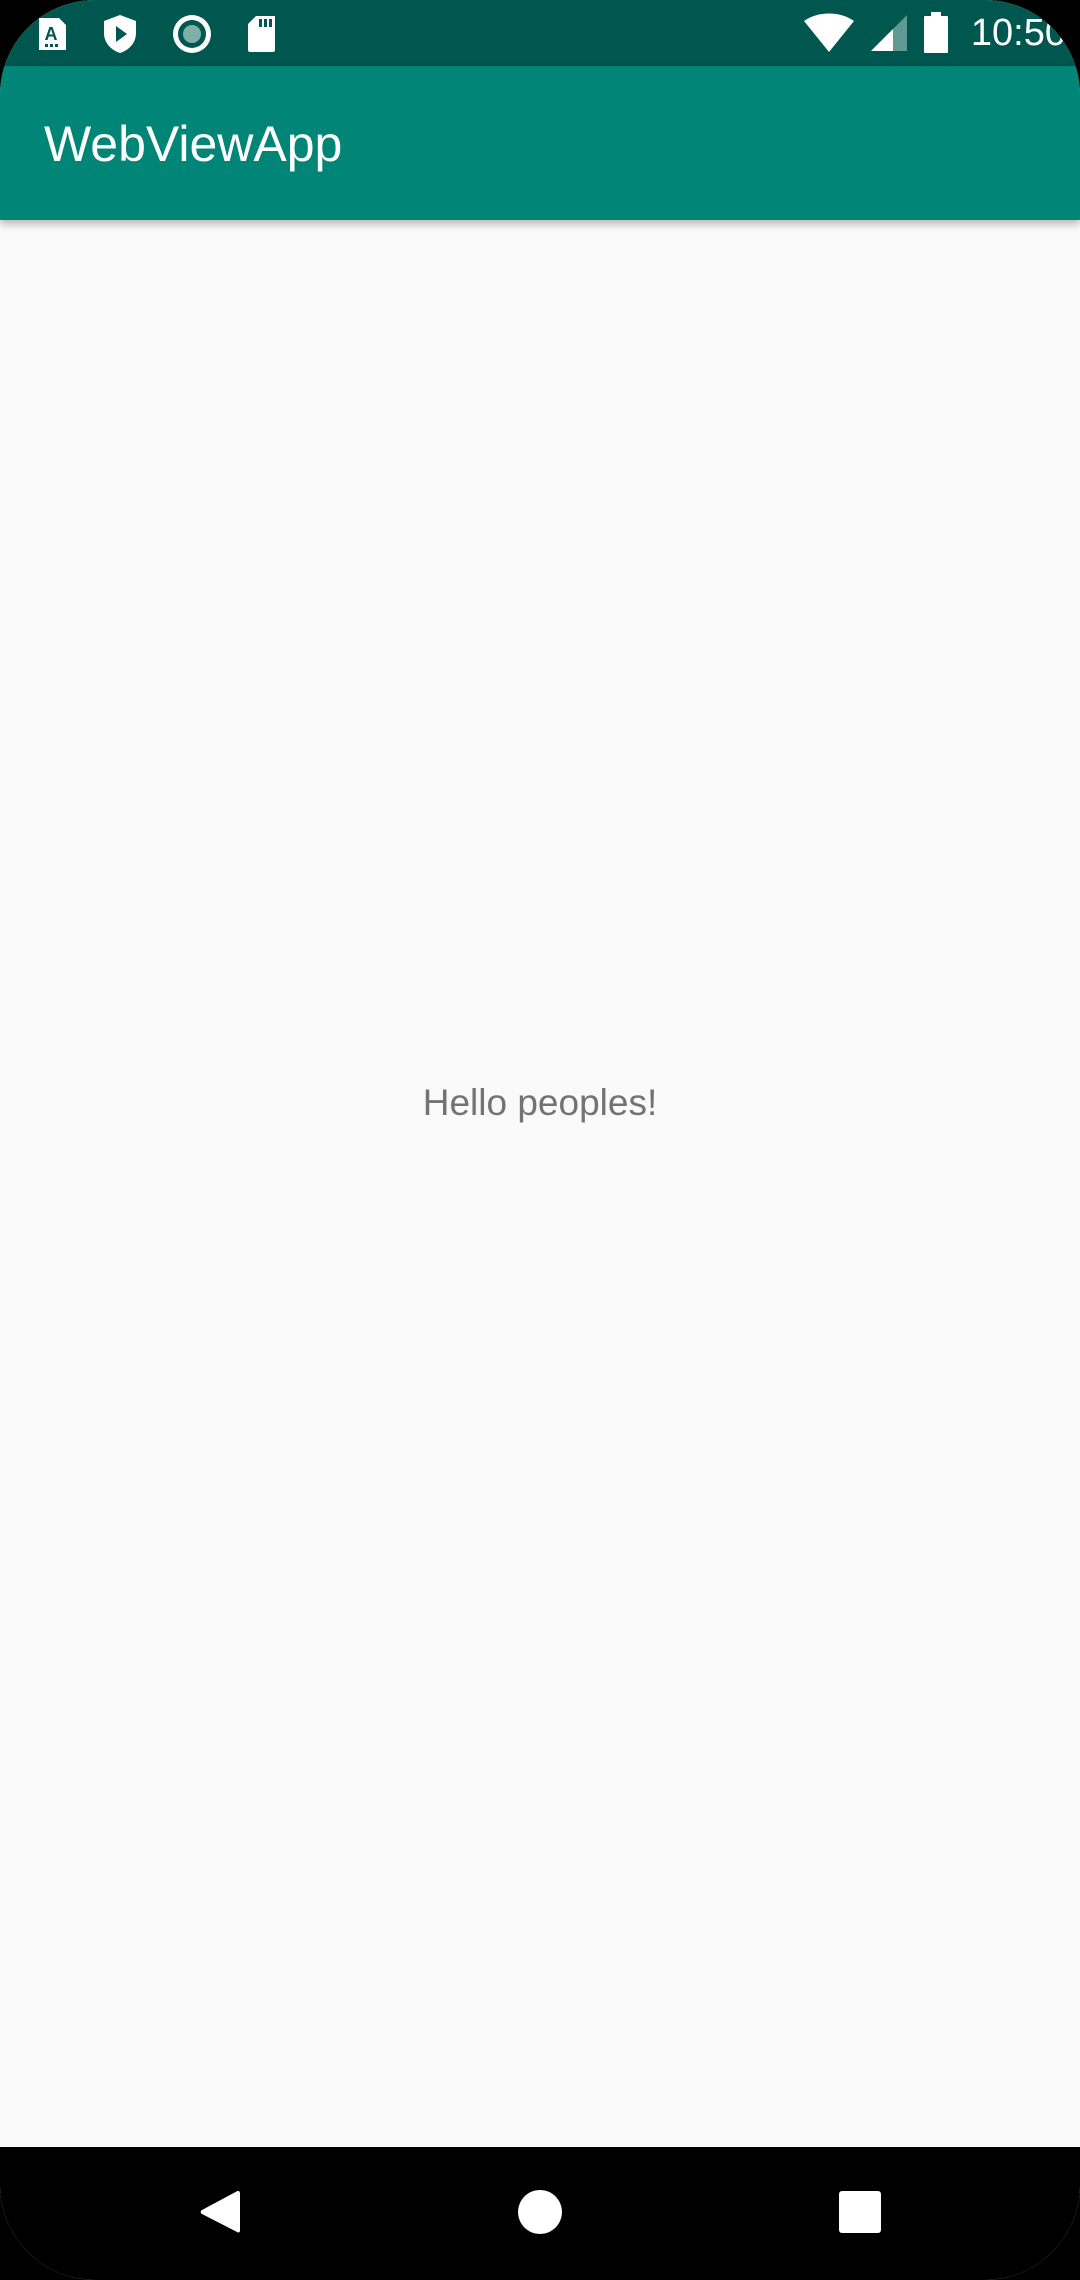 The height and width of the screenshot is (2280, 1080). I want to click on status-clock: 10:50, so click(1018, 33).